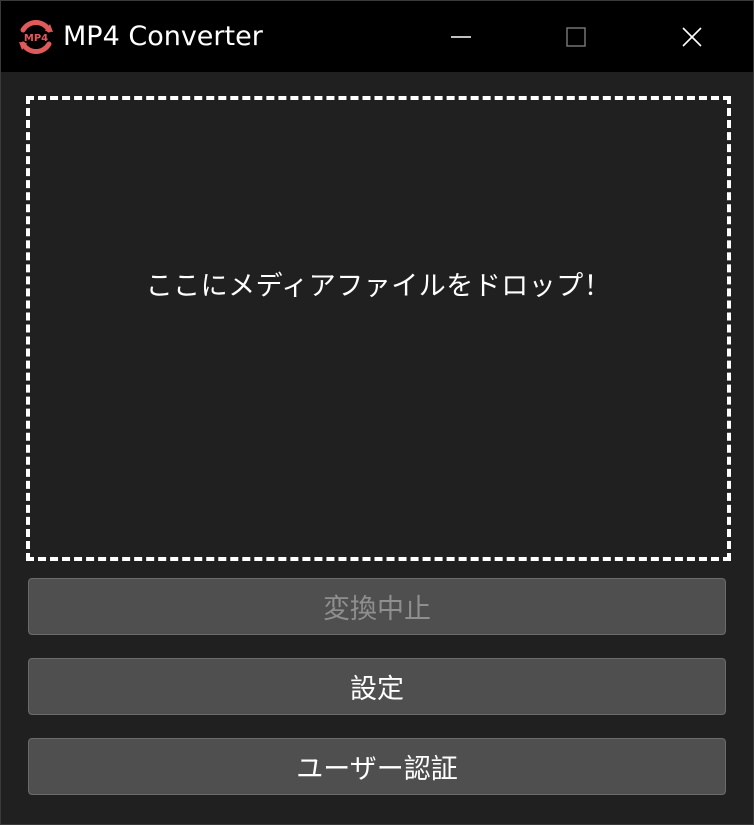  Describe the element at coordinates (163, 36) in the screenshot. I see `window-title: MP4 Converter` at that location.